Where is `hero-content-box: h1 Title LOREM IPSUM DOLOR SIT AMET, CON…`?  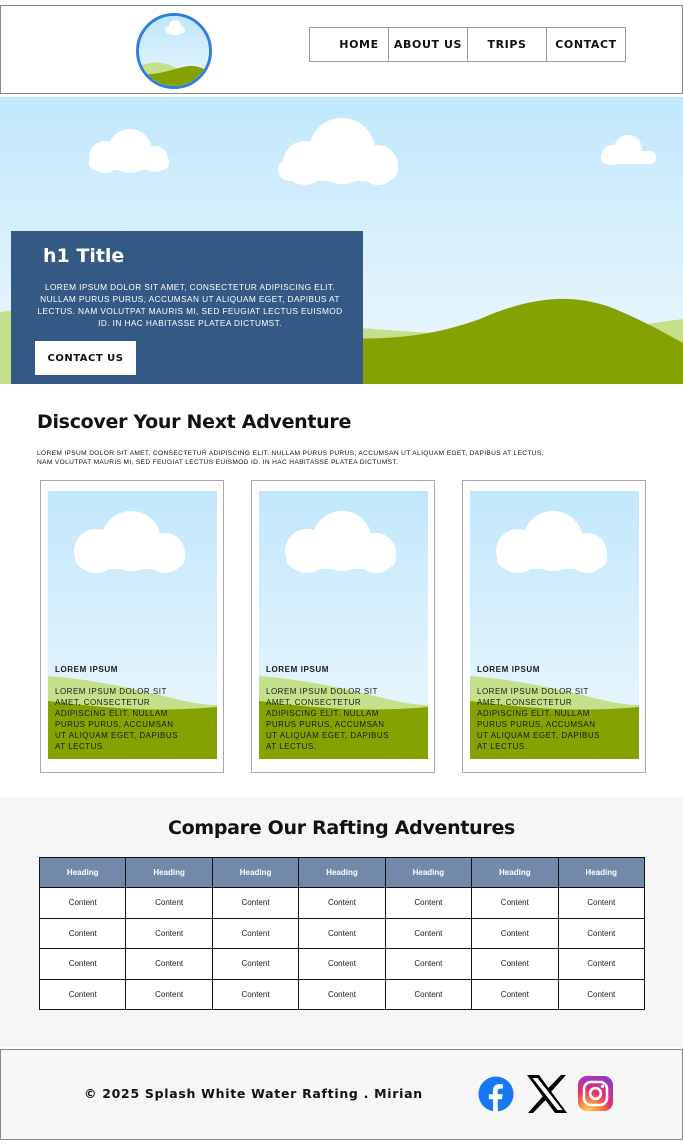 hero-content-box: h1 Title LOREM IPSUM DOLOR SIT AMET, CON… is located at coordinates (187, 307).